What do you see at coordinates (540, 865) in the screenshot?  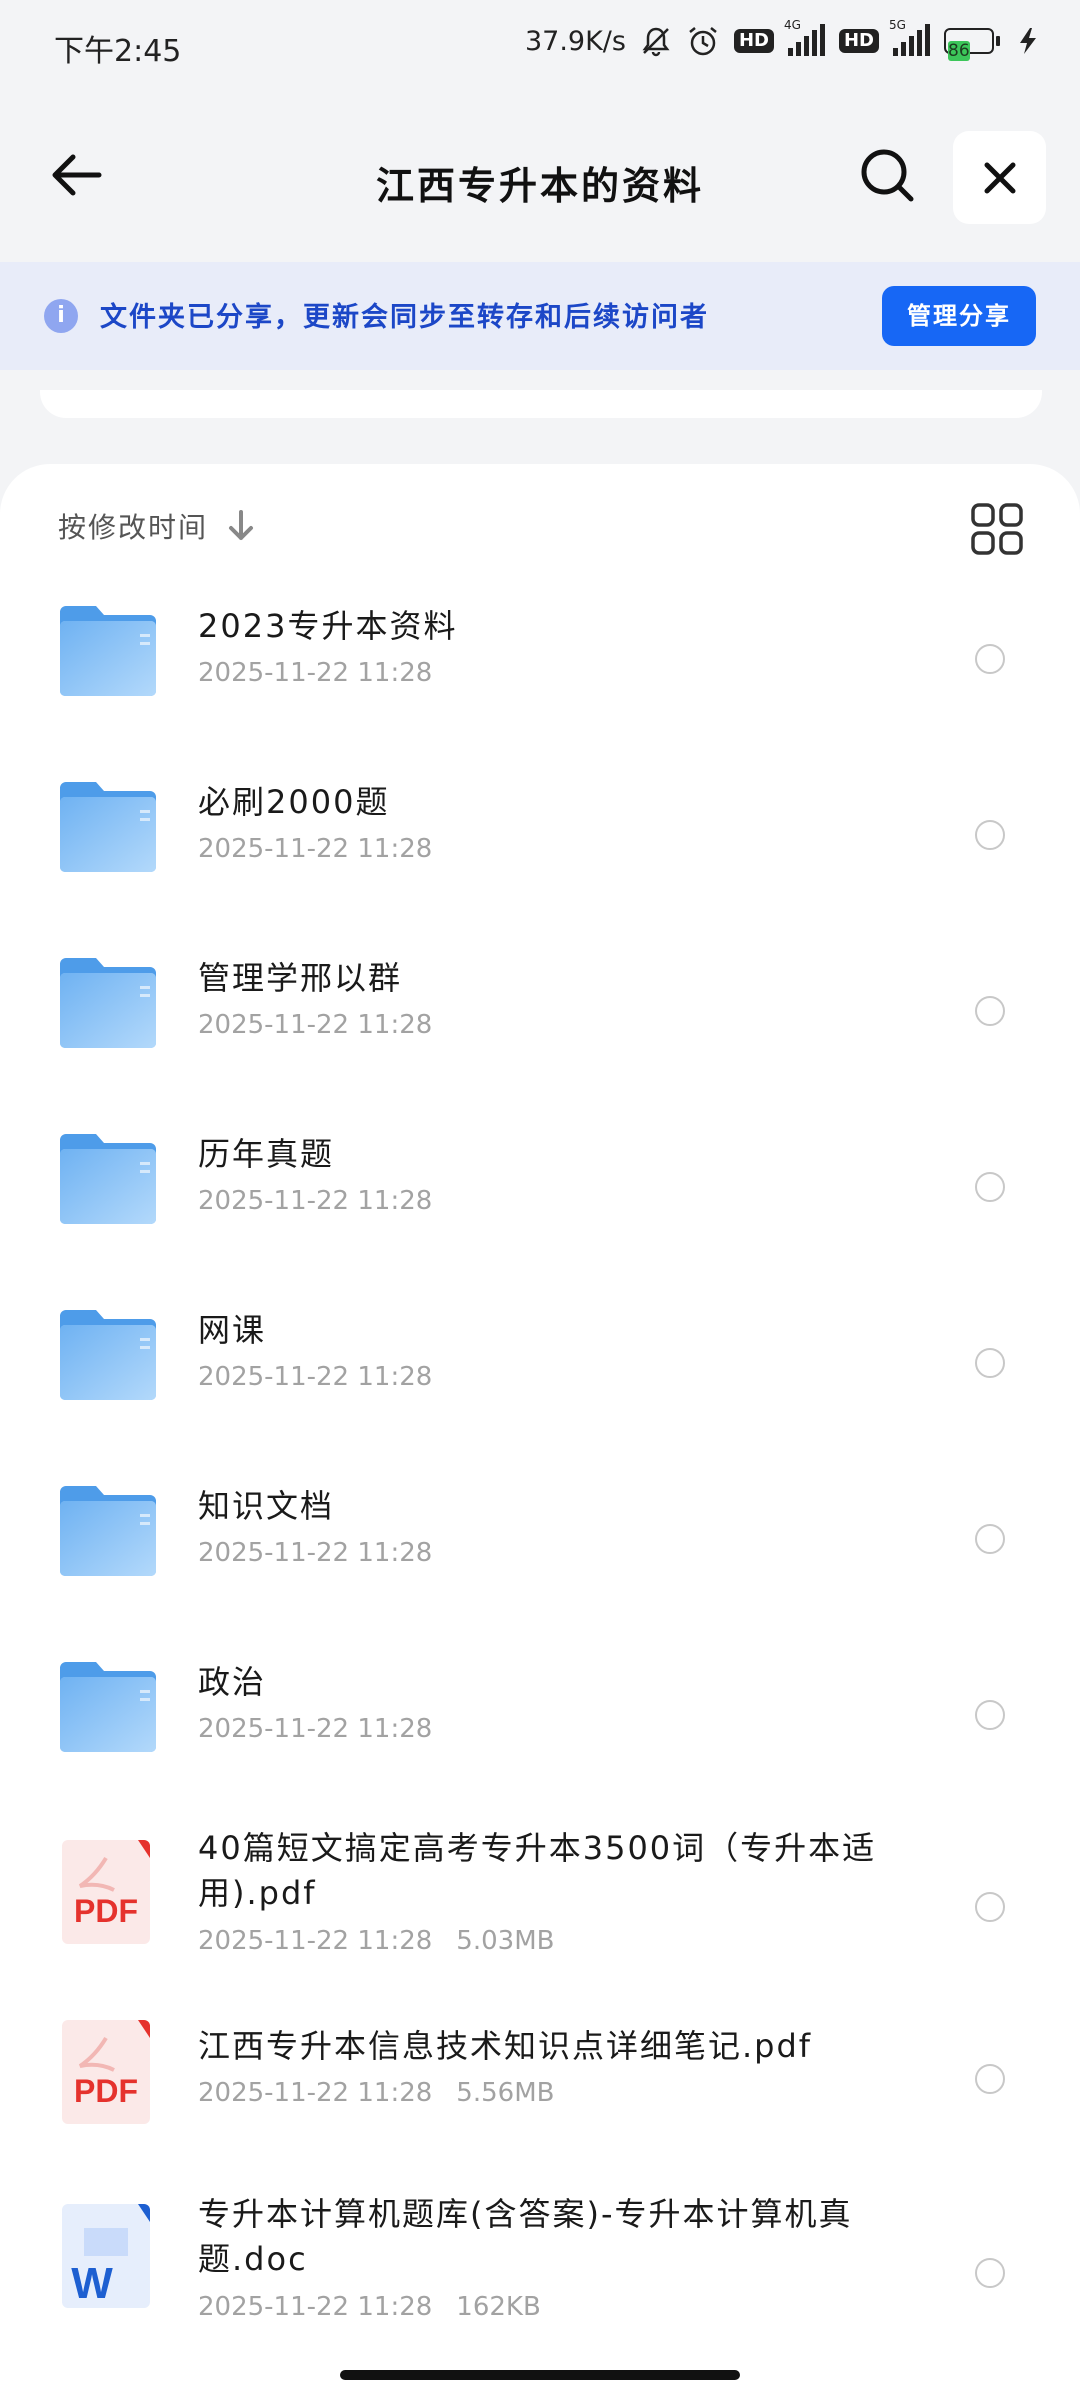 I see `folder-row: 必刷2000题 2025-11-22 11:28` at bounding box center [540, 865].